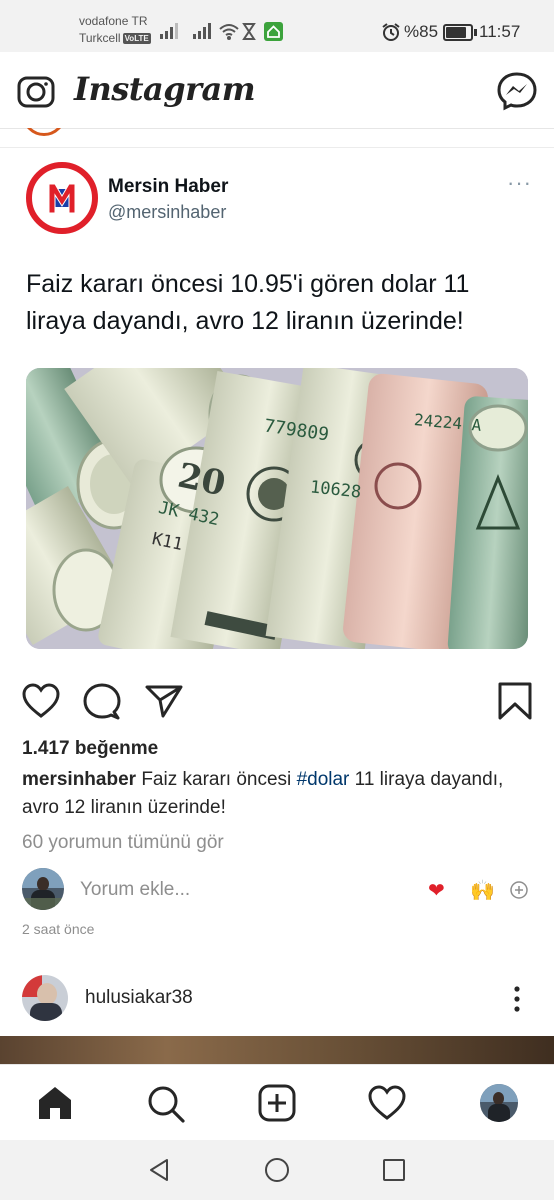 This screenshot has height=1200, width=554. I want to click on previous-post-avatar-sliver, so click(44, 132).